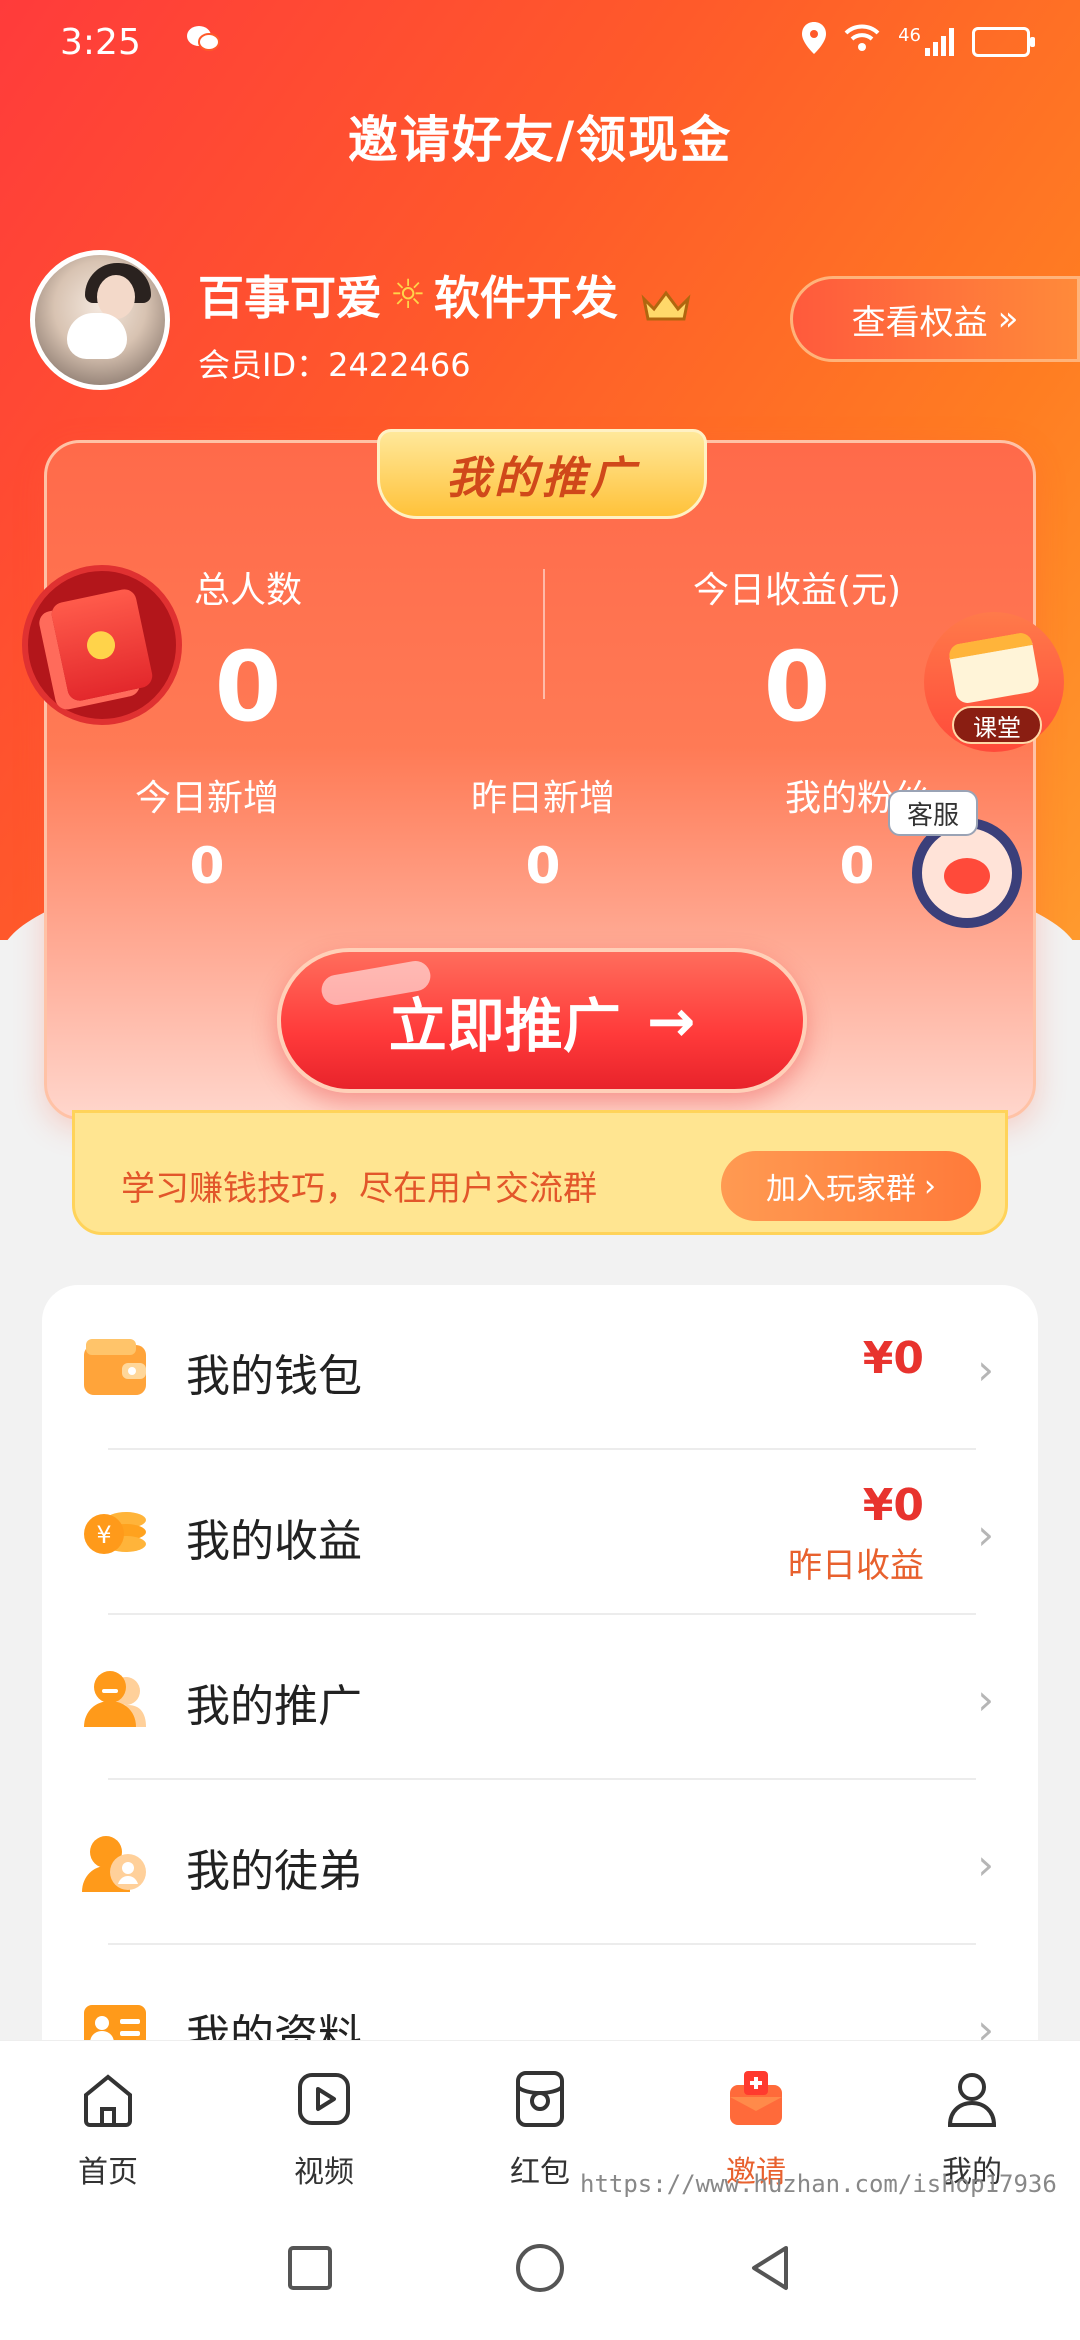 The height and width of the screenshot is (2340, 1080). I want to click on today-income-value: 0, so click(797, 687).